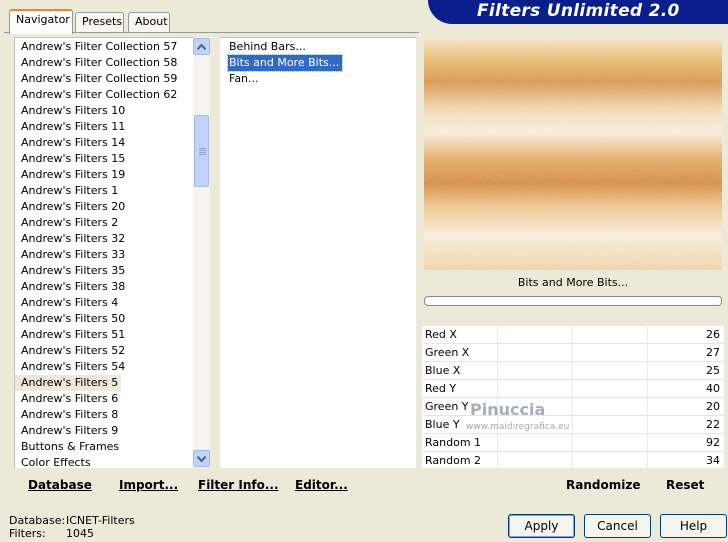 This screenshot has width=728, height=542. Describe the element at coordinates (71, 159) in the screenshot. I see `category-item: Andrew's Filters 15` at that location.